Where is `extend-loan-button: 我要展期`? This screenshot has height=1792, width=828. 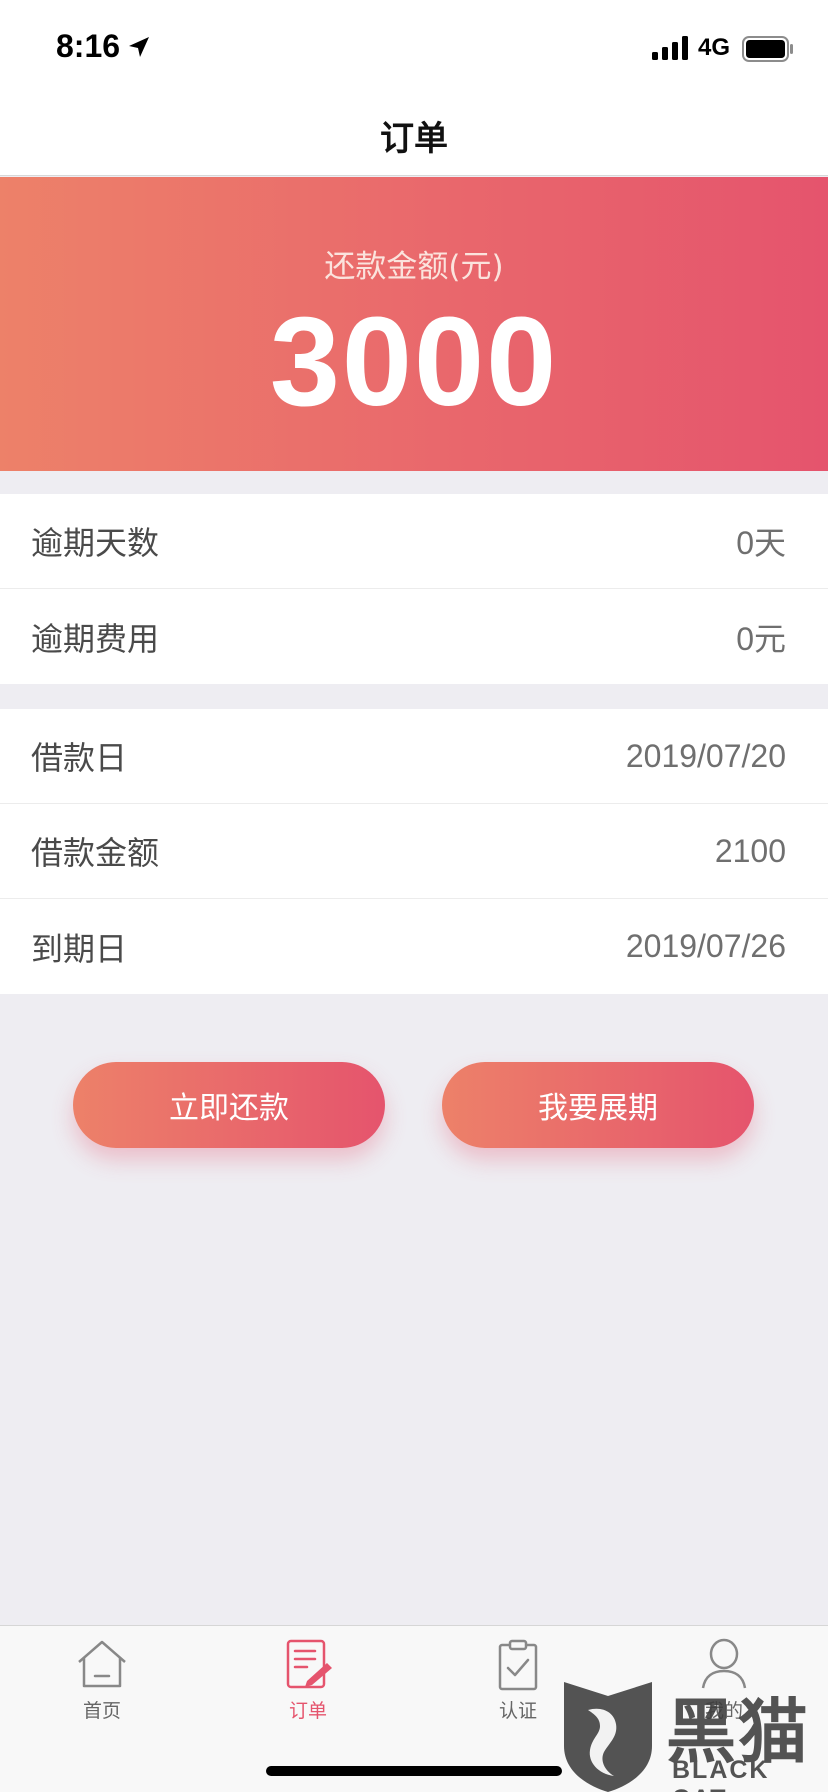
extend-loan-button: 我要展期 is located at coordinates (598, 1105).